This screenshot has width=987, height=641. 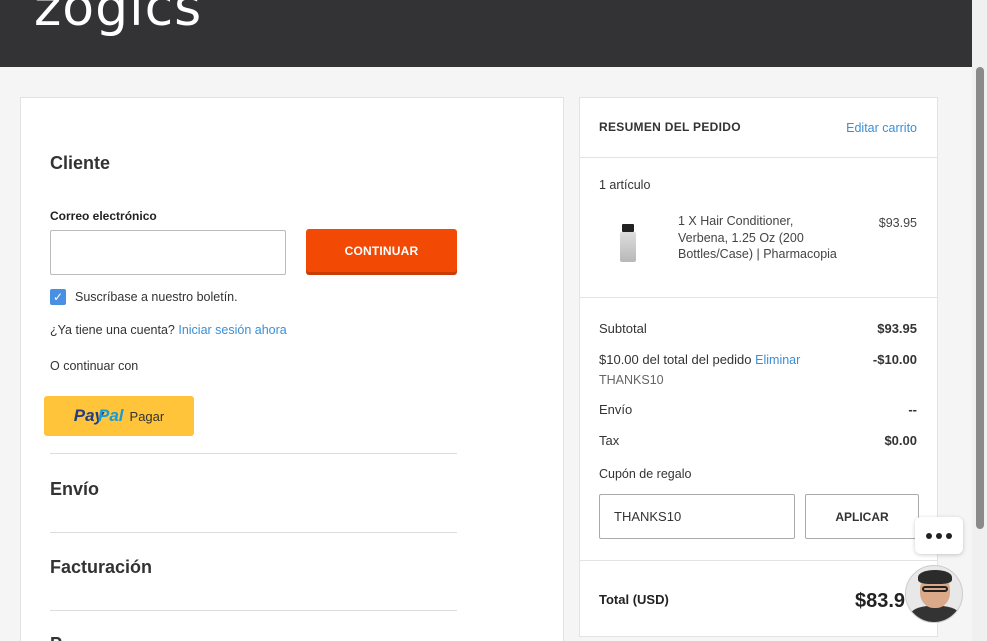 I want to click on remove-discount-link: Eliminar, so click(x=777, y=360).